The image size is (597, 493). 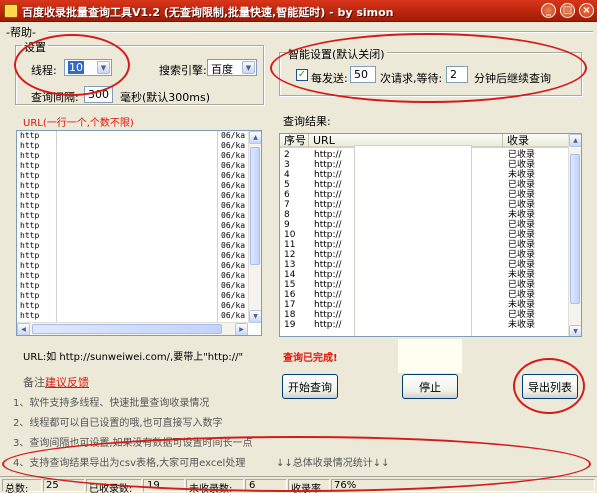 I want to click on url-vertical-scrollbar: ▲ ▼, so click(x=254, y=227).